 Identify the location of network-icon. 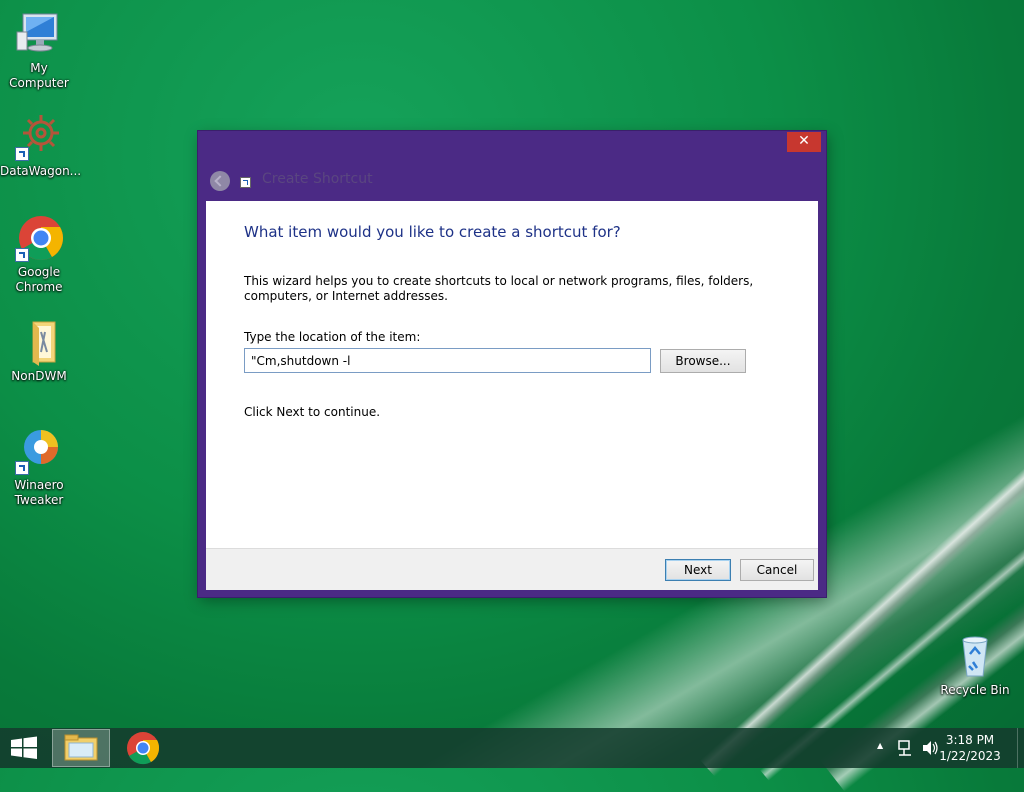
(906, 748).